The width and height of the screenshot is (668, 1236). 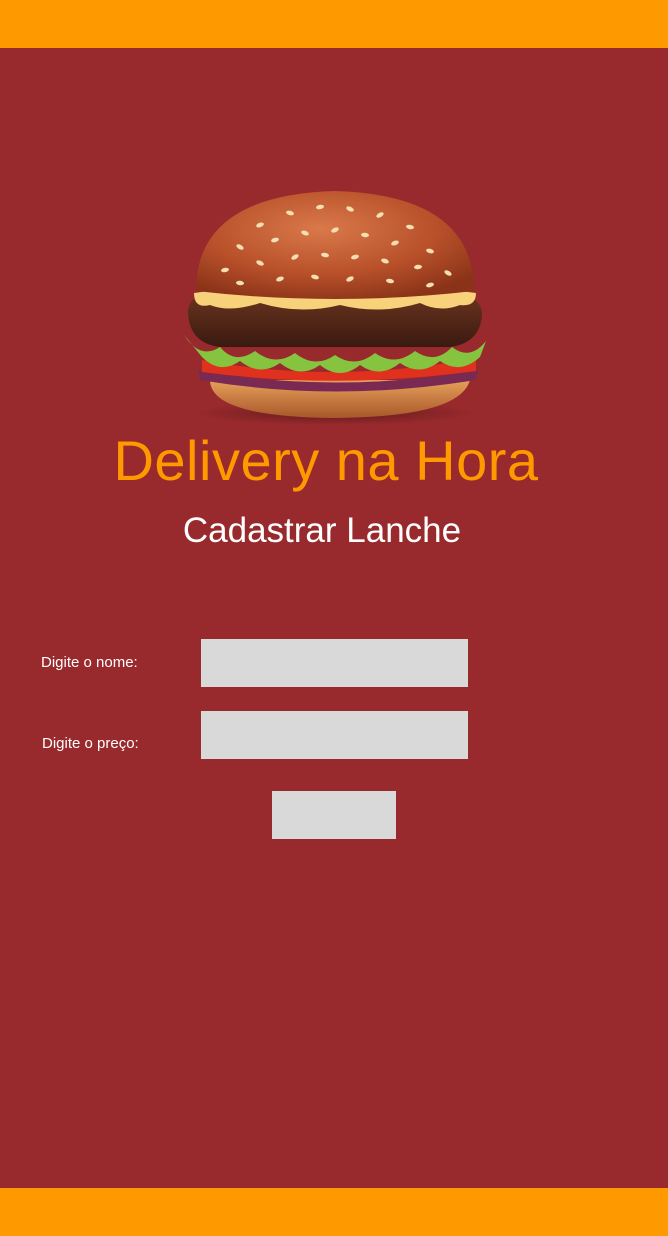 I want to click on price-input, so click(x=334, y=735).